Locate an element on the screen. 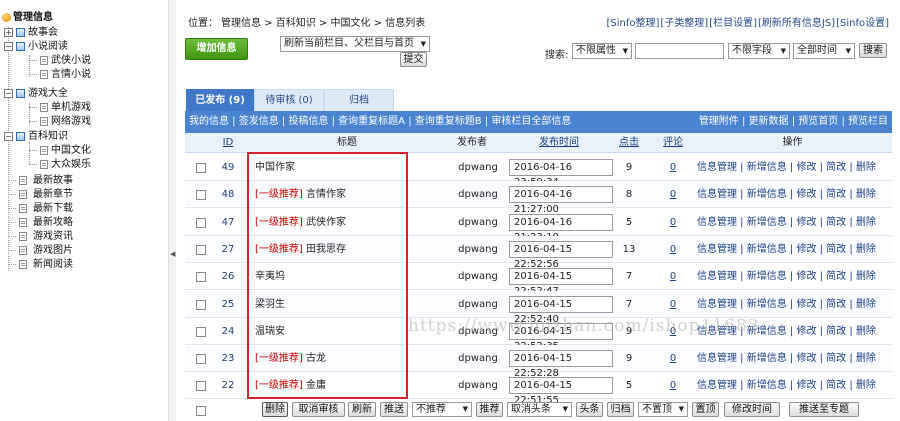  tree-node: − 小说阅读 is located at coordinates (80, 46).